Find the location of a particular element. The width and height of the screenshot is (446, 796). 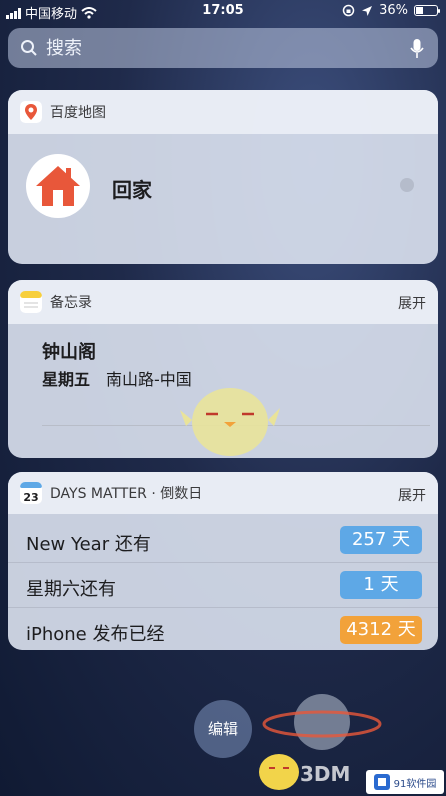

note-day: 星期五 is located at coordinates (66, 379).